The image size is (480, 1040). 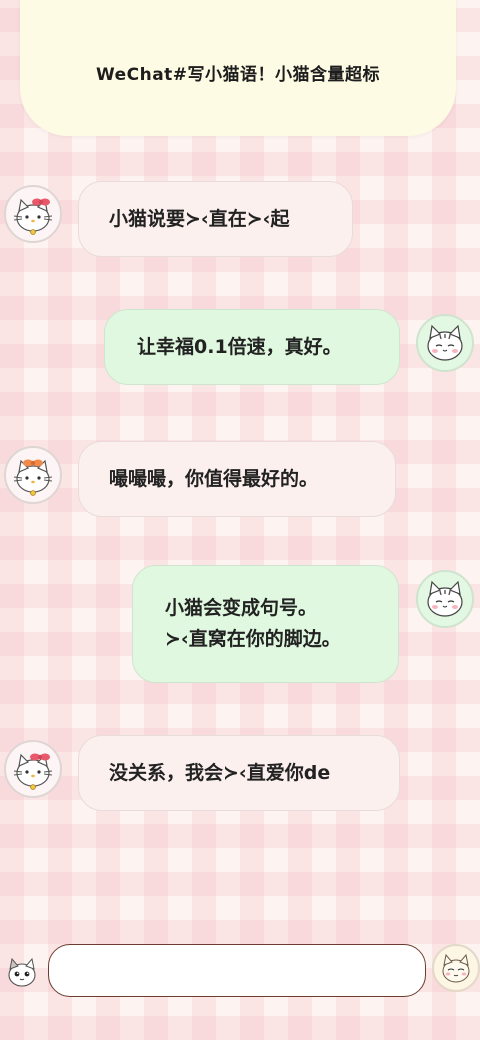 I want to click on small-cat-icon, so click(x=22, y=972).